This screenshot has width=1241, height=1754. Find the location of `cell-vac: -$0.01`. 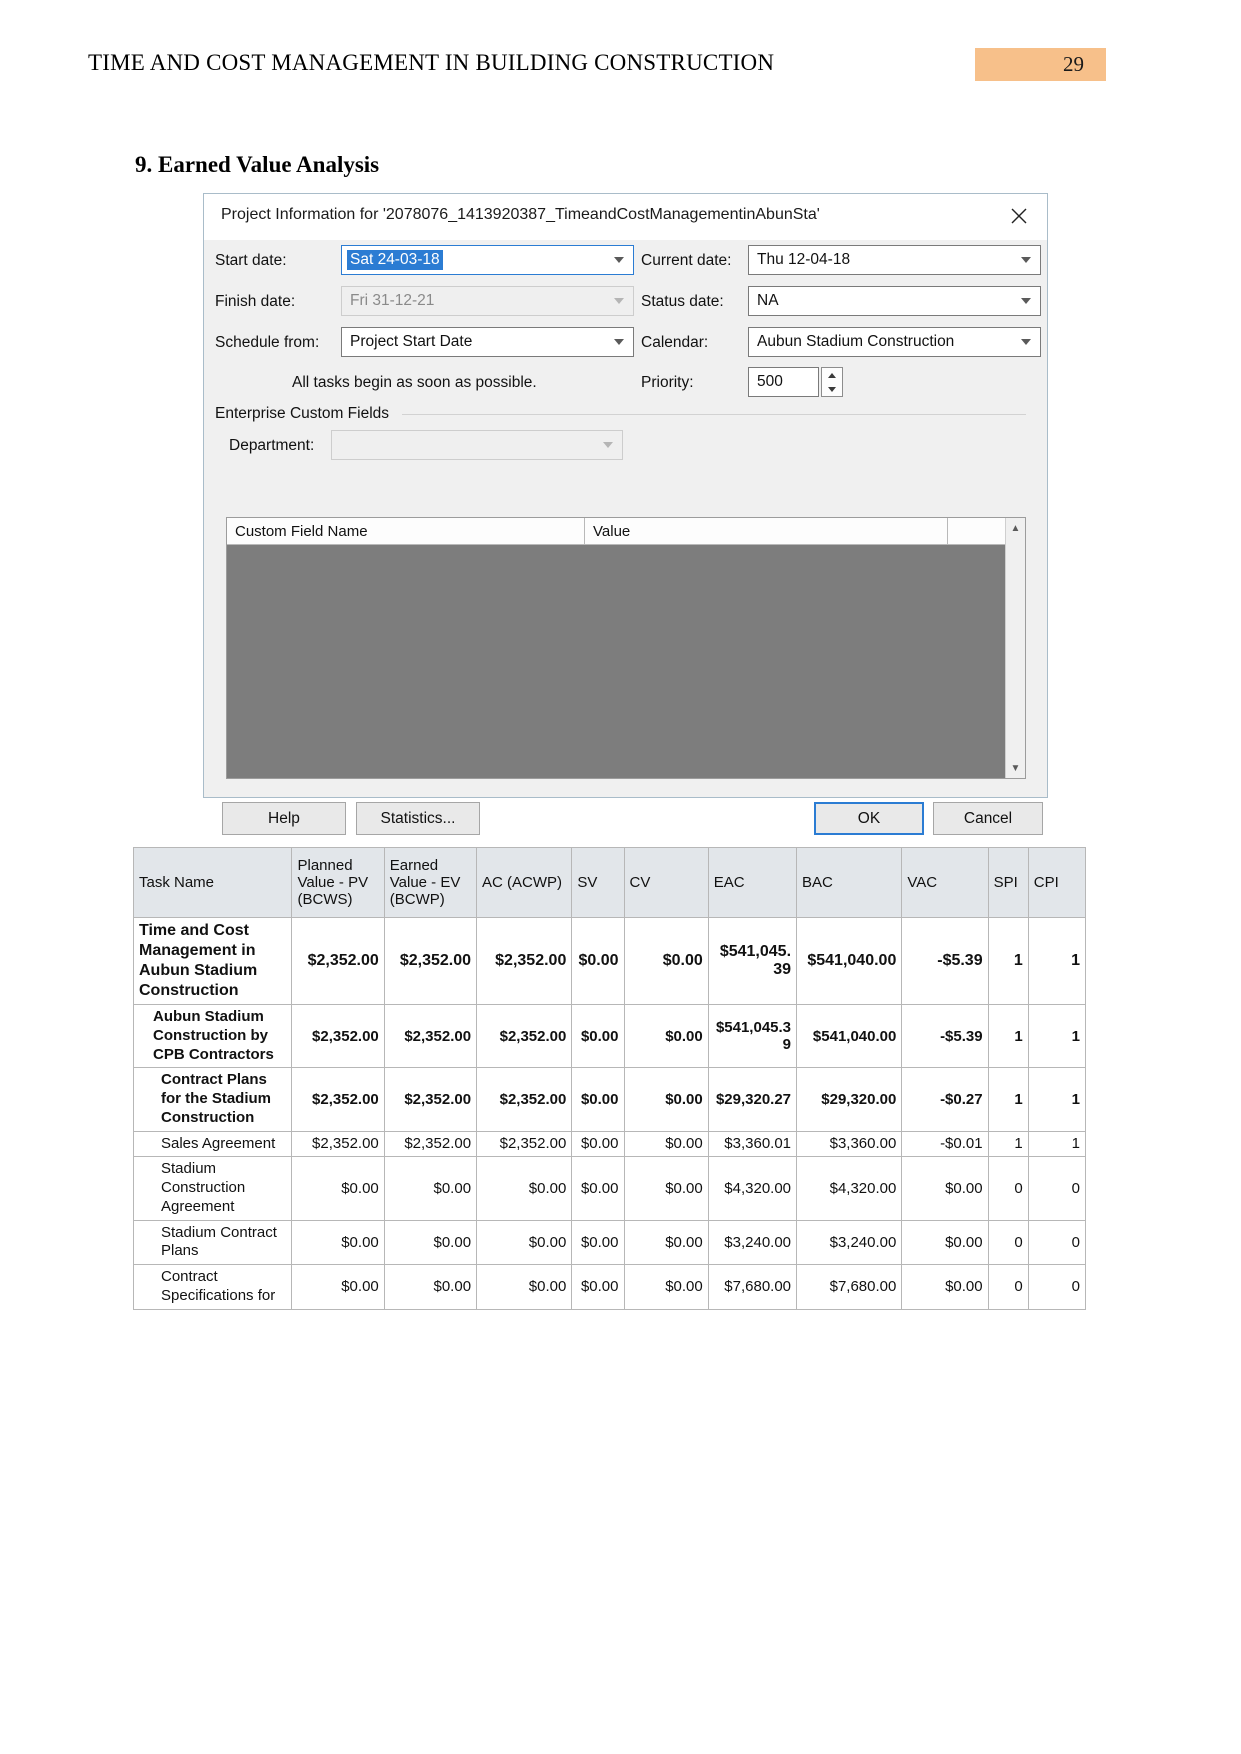

cell-vac: -$0.01 is located at coordinates (945, 1144).